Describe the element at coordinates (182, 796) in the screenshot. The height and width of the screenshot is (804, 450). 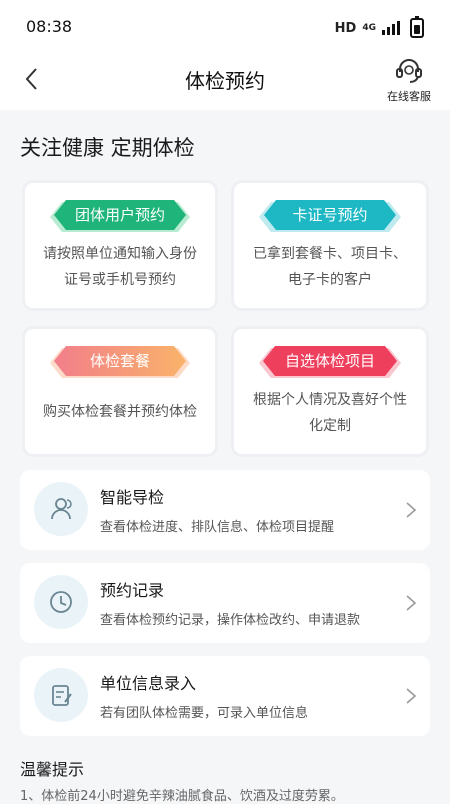
I see `tips-item: 1、体检前24小时避免辛辣油腻食品、饮酒及过度劳累。` at that location.